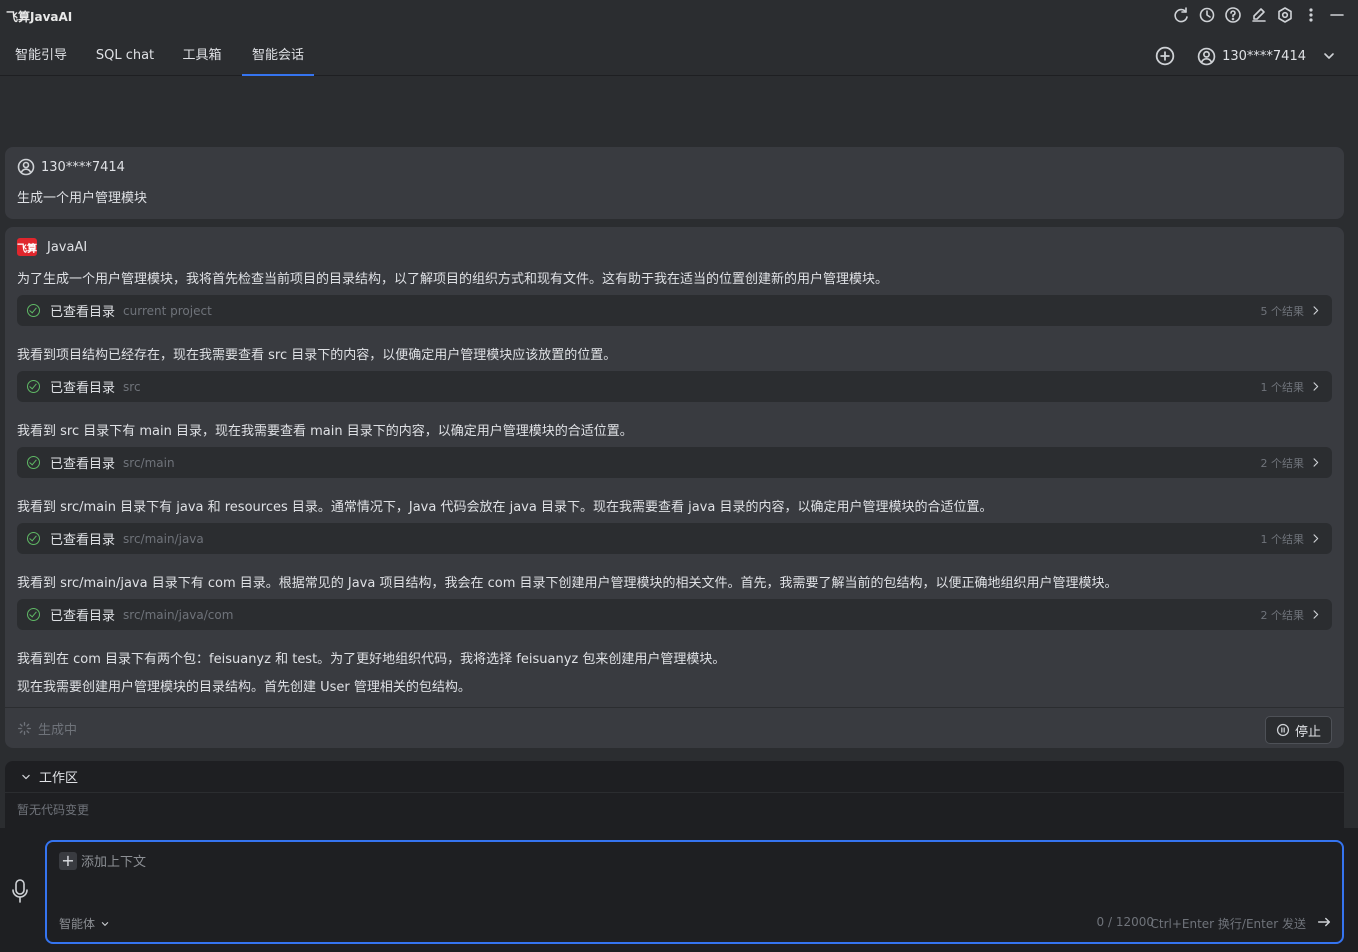  Describe the element at coordinates (178, 614) in the screenshot. I see `tool-path: src/main/java/com` at that location.